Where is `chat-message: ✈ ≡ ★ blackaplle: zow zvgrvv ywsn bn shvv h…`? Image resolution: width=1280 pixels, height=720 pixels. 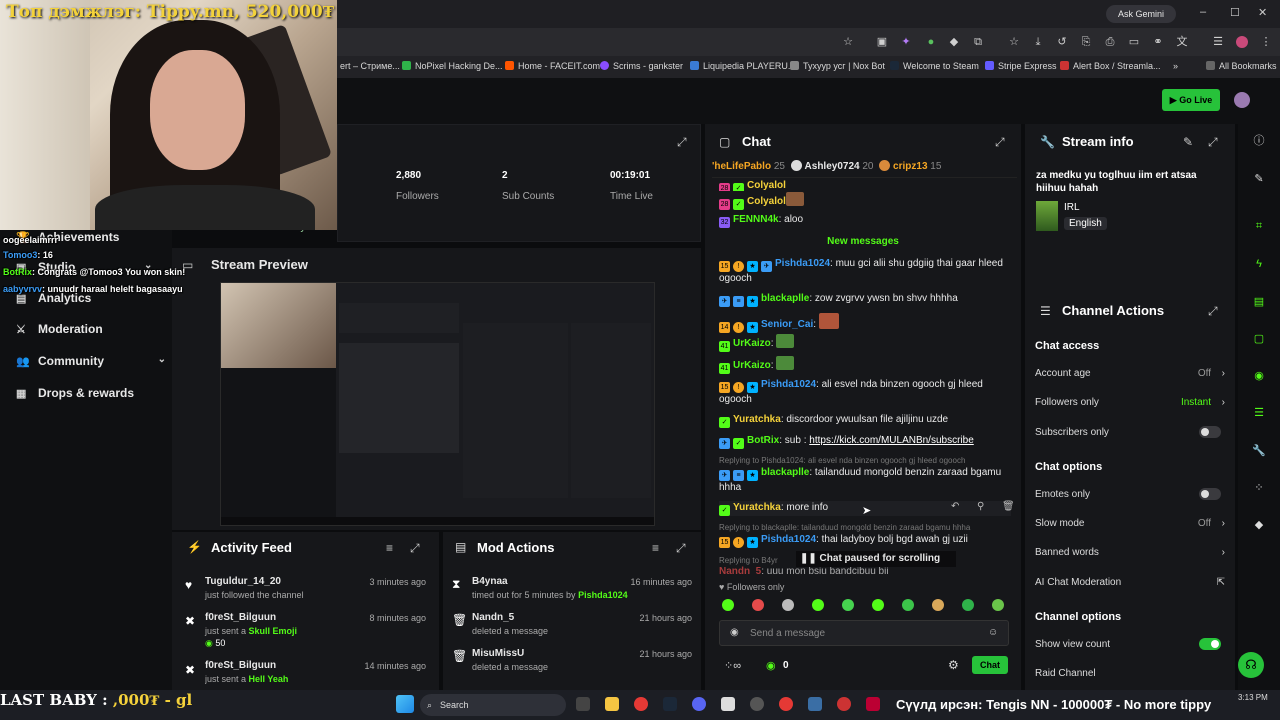
chat-message: ✈ ≡ ★ blackaplle: zow zvgrvv ywsn bn shvv h… is located at coordinates (865, 299).